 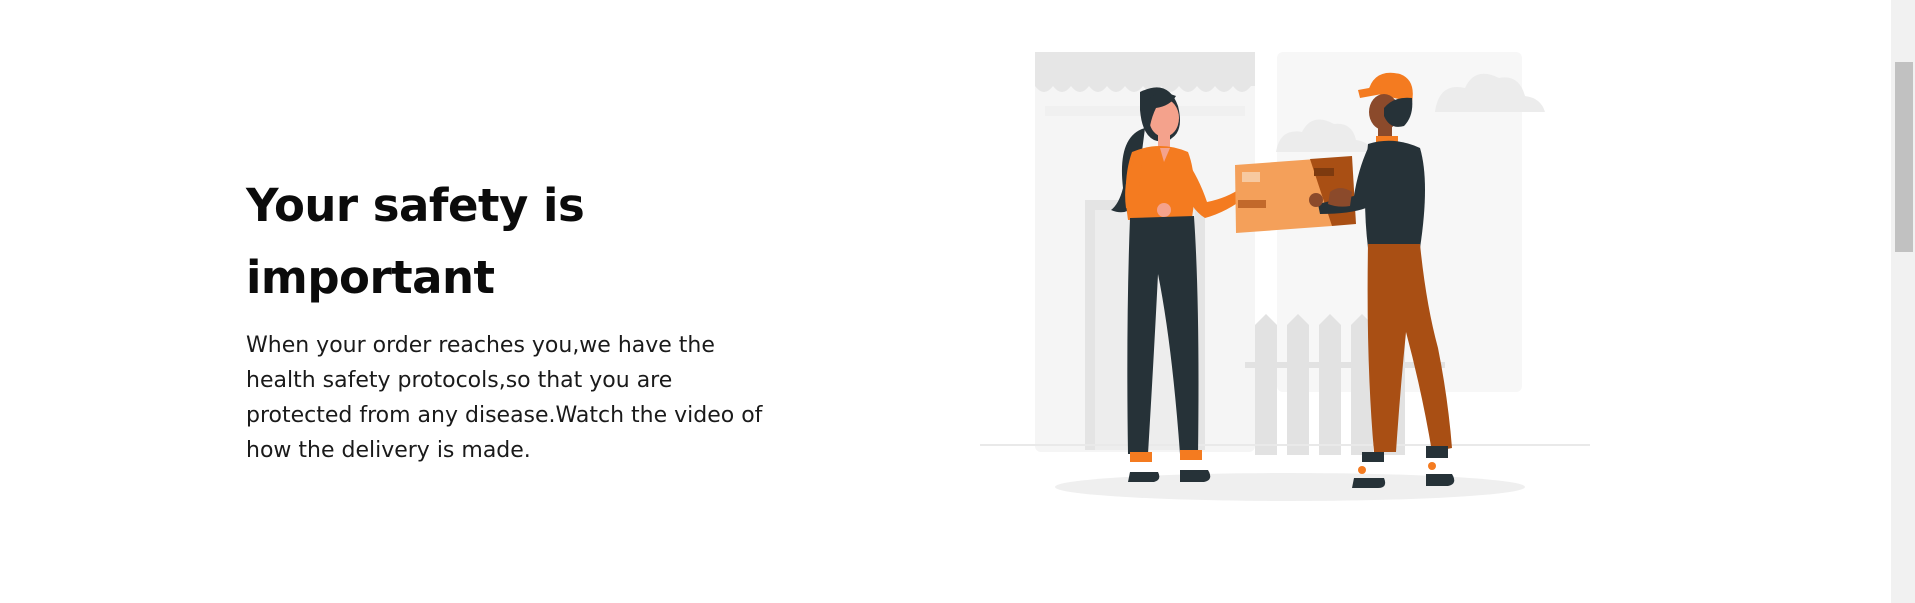 I want to click on scrollbar-thumb, so click(x=1904, y=157).